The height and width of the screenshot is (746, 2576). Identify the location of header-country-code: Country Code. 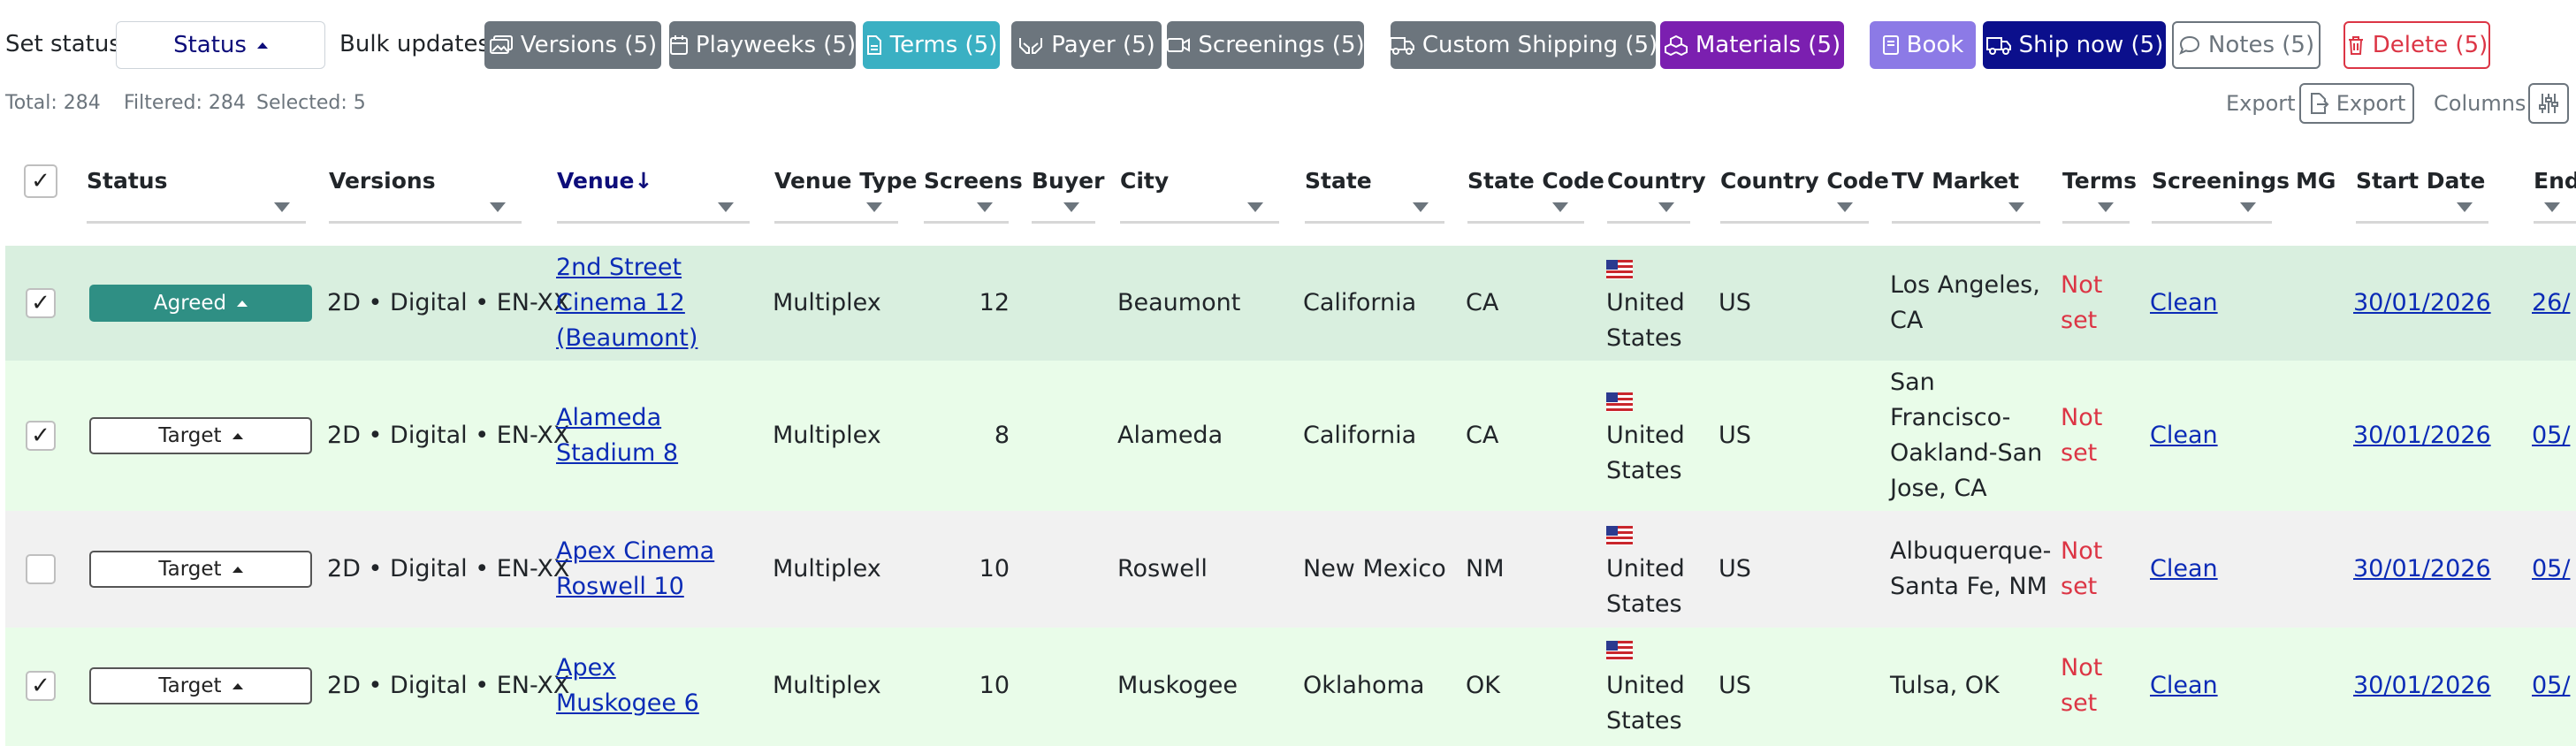
(1804, 181).